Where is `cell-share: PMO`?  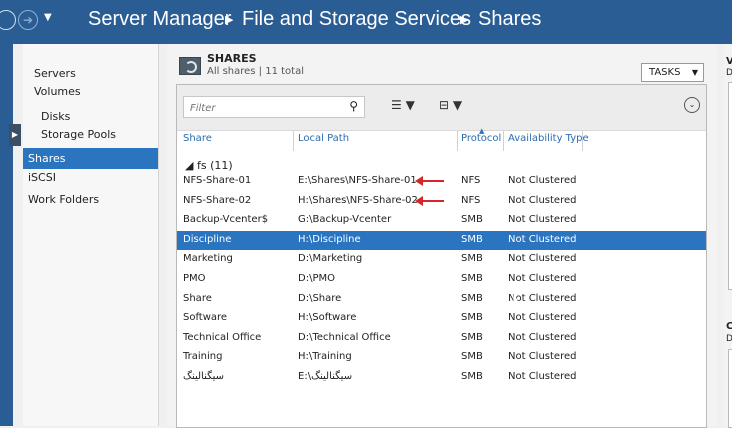
cell-share: PMO is located at coordinates (194, 278).